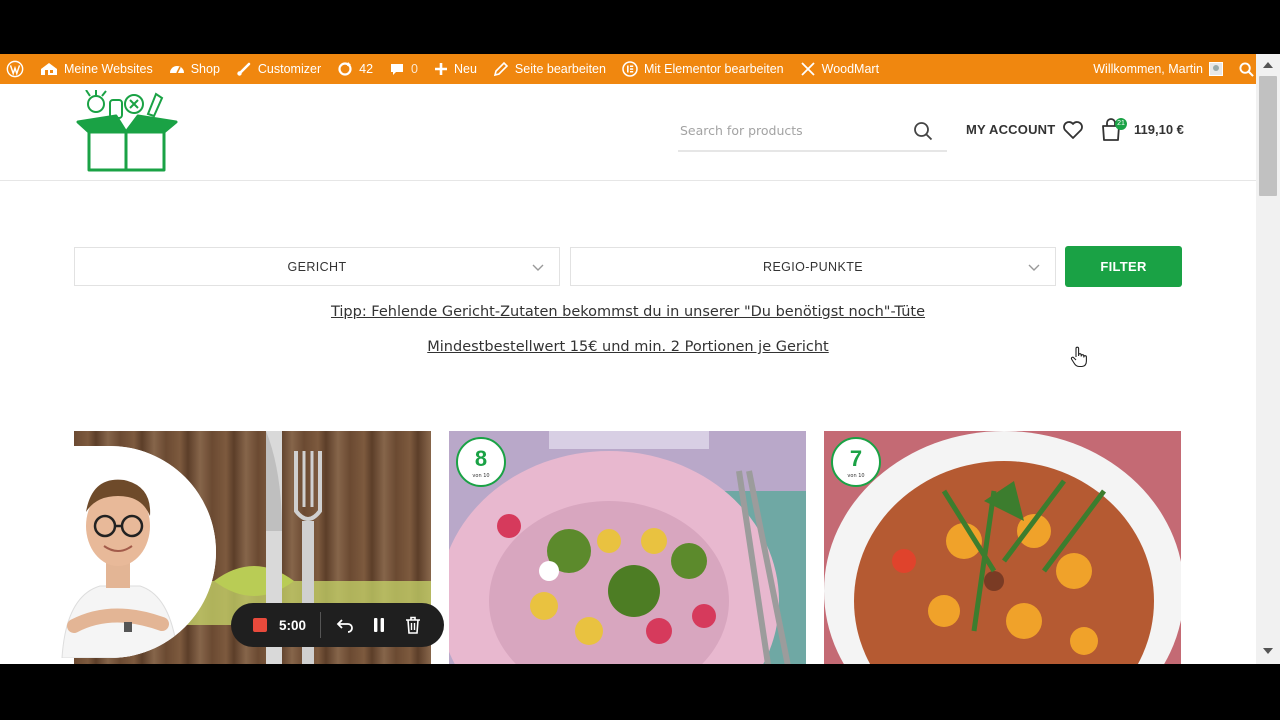 Image resolution: width=1280 pixels, height=720 pixels. I want to click on comments-count: 0, so click(414, 69).